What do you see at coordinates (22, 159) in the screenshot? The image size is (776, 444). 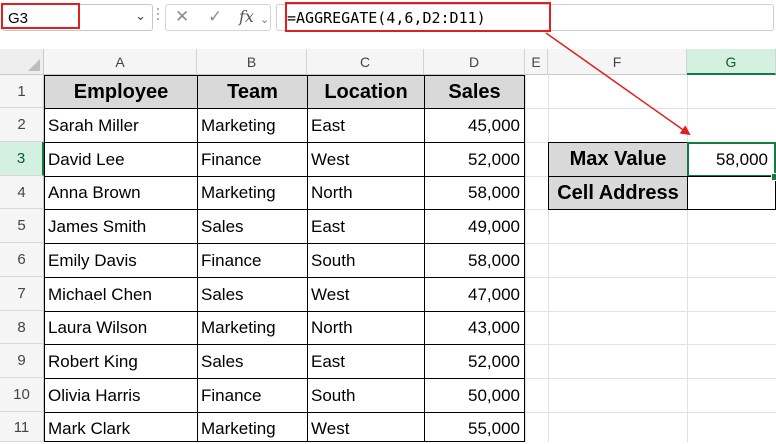 I see `row-header-selected: 3` at bounding box center [22, 159].